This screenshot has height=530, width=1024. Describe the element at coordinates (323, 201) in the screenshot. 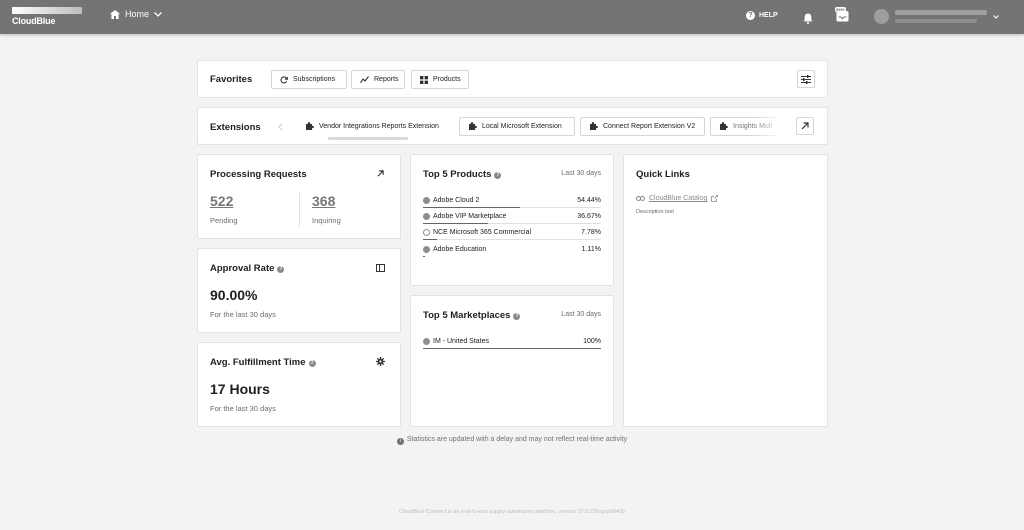

I see `inquiring-count-link: 368` at that location.